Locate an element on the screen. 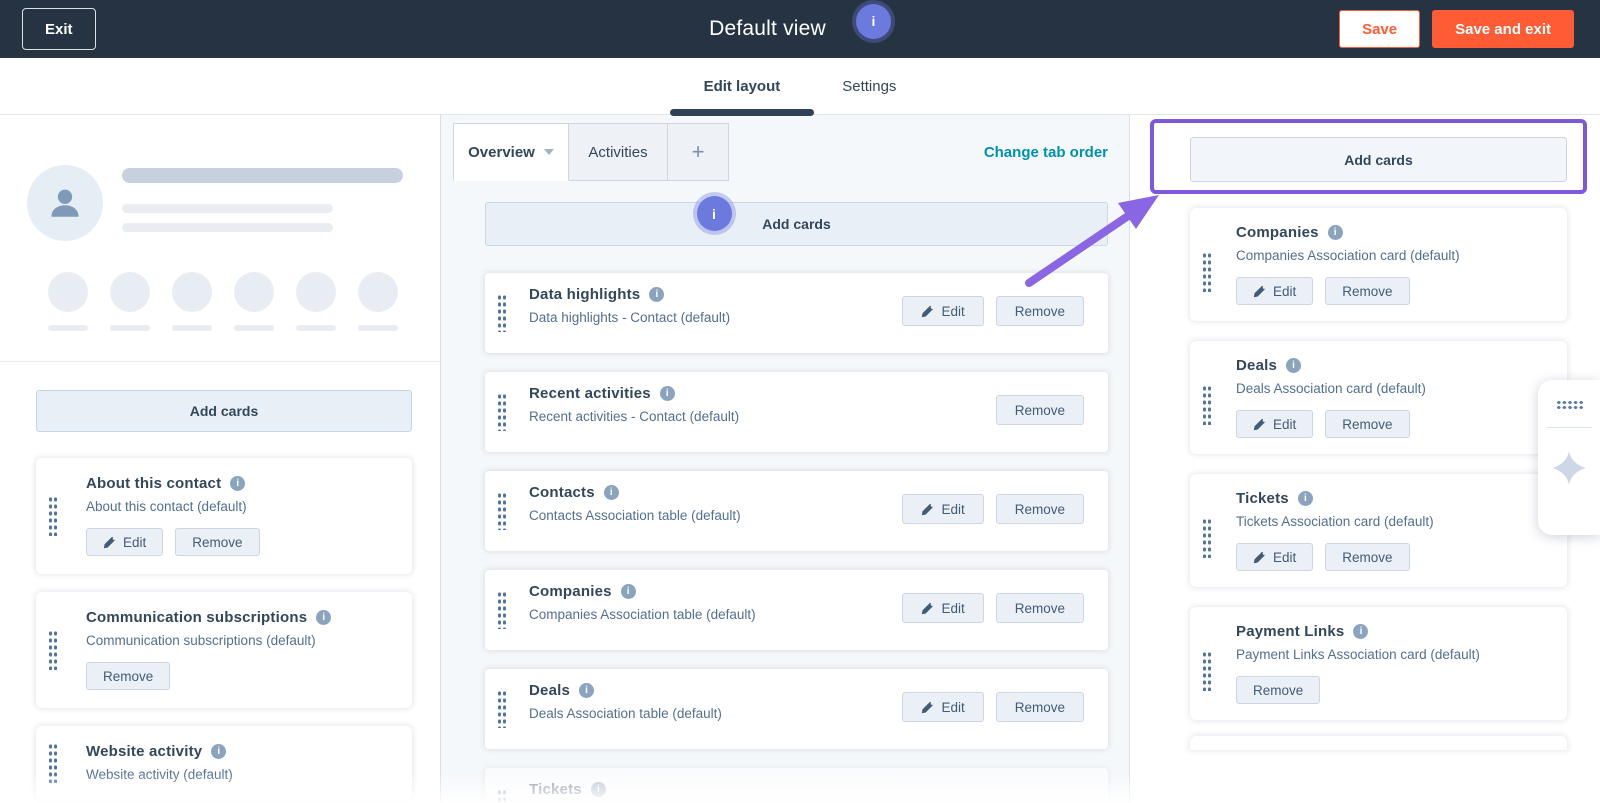  add-cards-button-left: Add cards is located at coordinates (224, 411).